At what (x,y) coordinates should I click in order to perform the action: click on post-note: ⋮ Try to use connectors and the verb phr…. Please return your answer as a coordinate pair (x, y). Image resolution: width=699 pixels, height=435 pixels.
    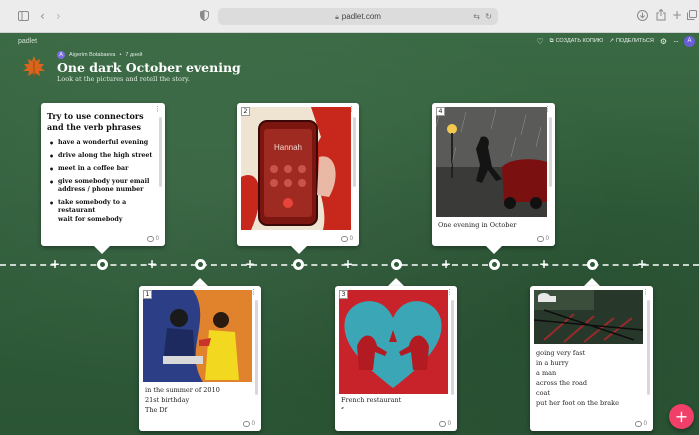
    Looking at the image, I should click on (103, 174).